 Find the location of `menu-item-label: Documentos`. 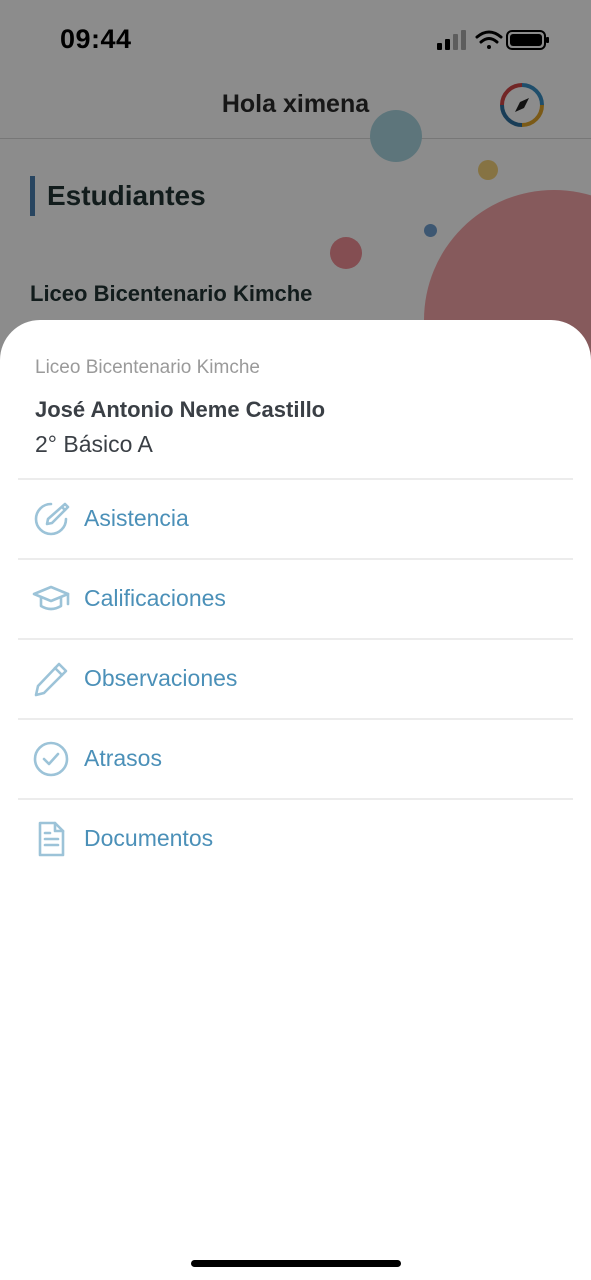

menu-item-label: Documentos is located at coordinates (149, 838).